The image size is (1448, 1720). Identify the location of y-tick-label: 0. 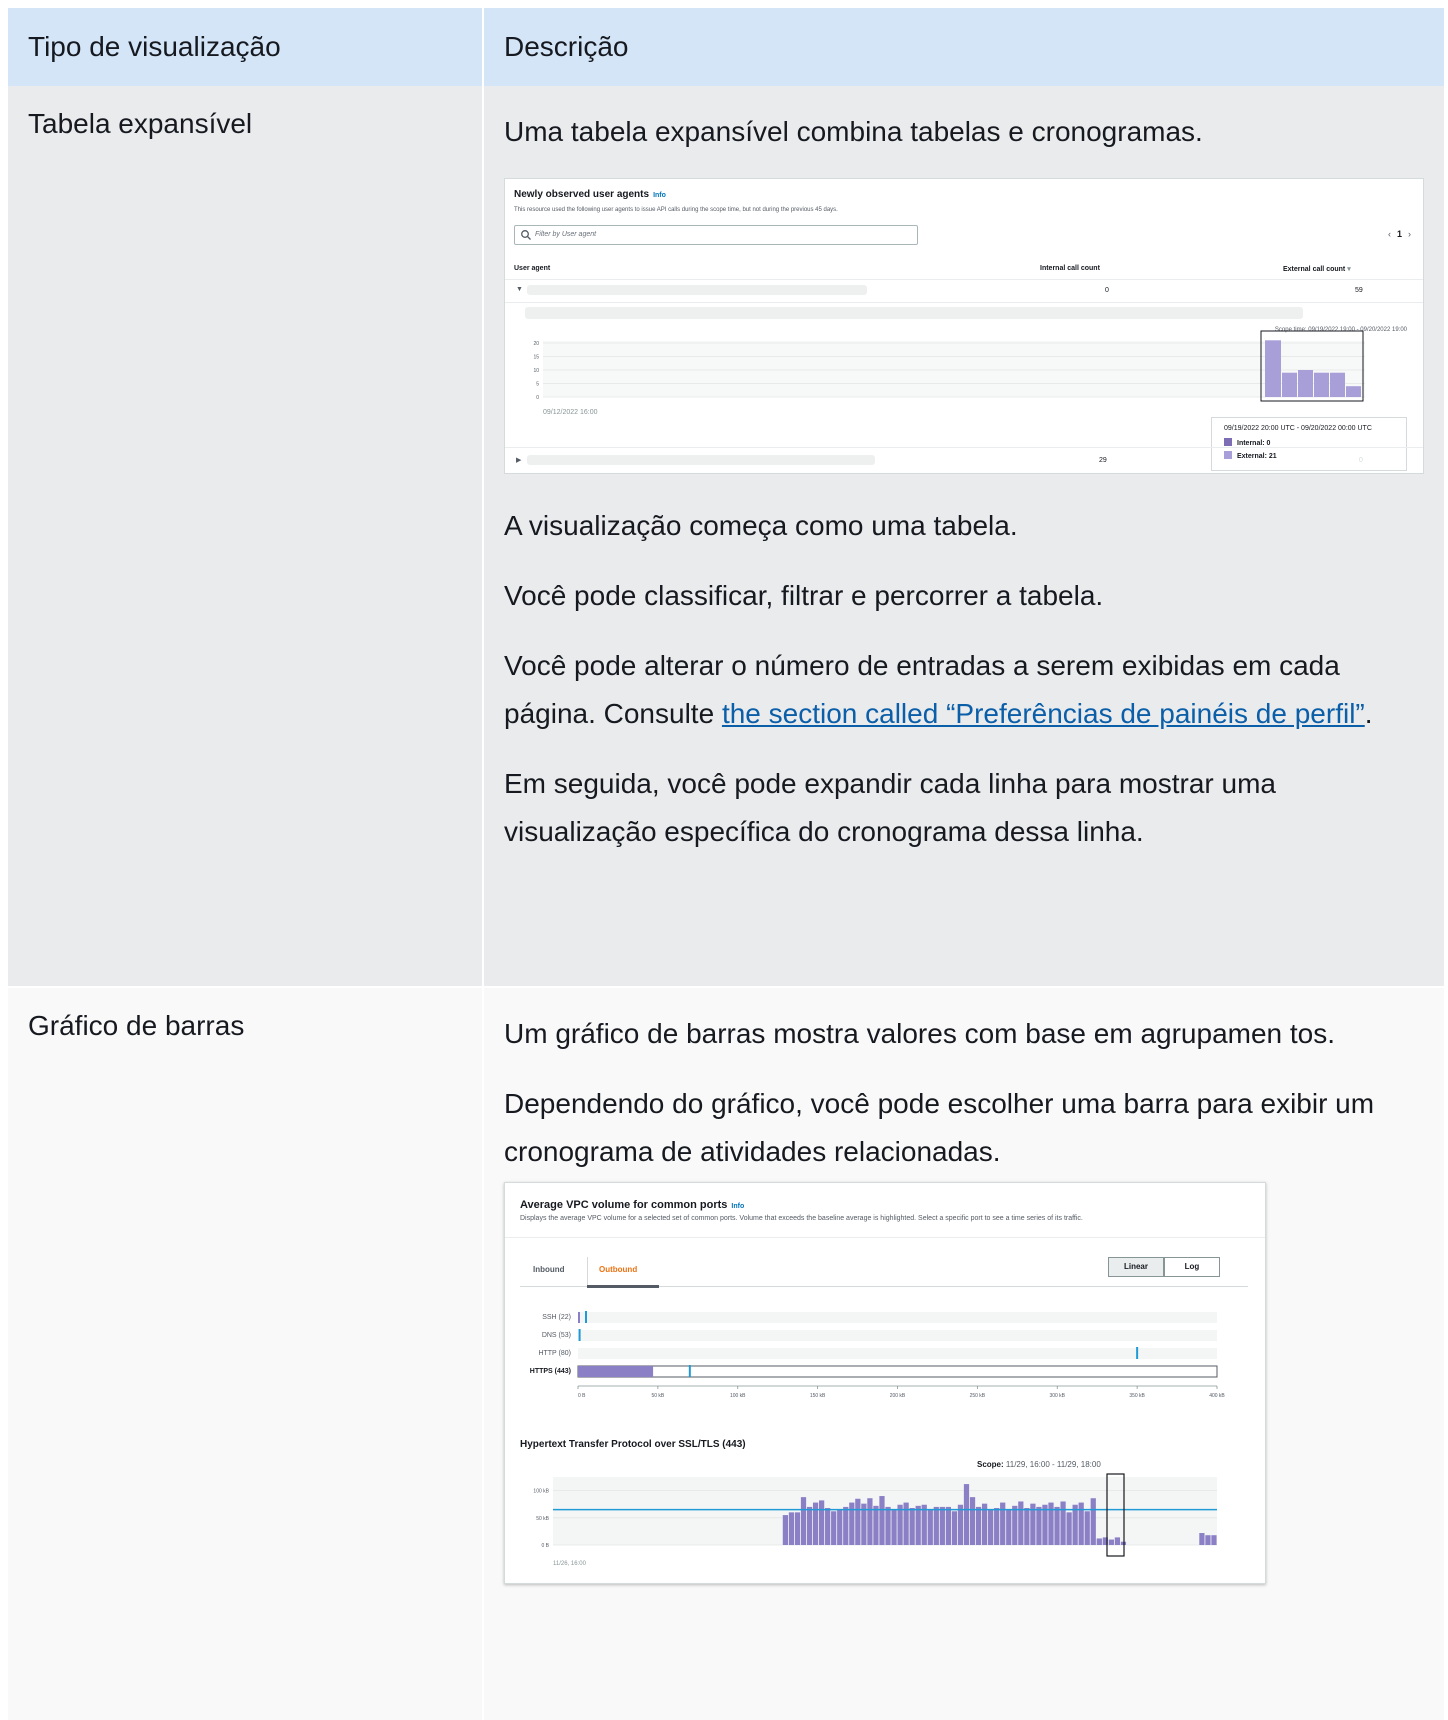
(537, 398).